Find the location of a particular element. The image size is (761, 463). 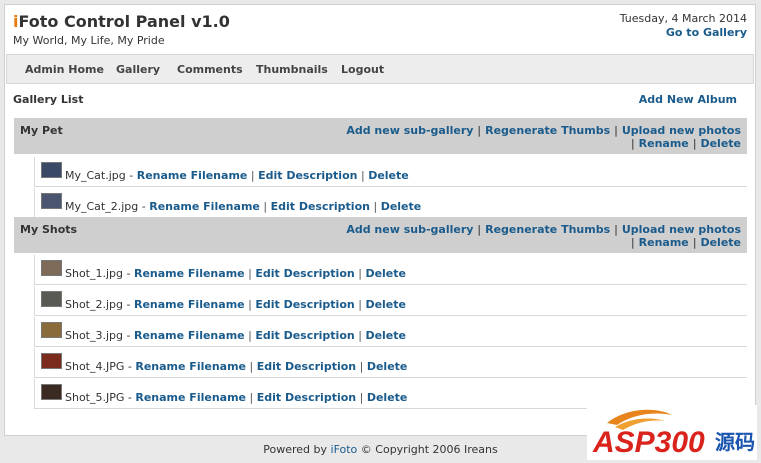

app-title: iFoto Control Panel v1.0 is located at coordinates (121, 21).